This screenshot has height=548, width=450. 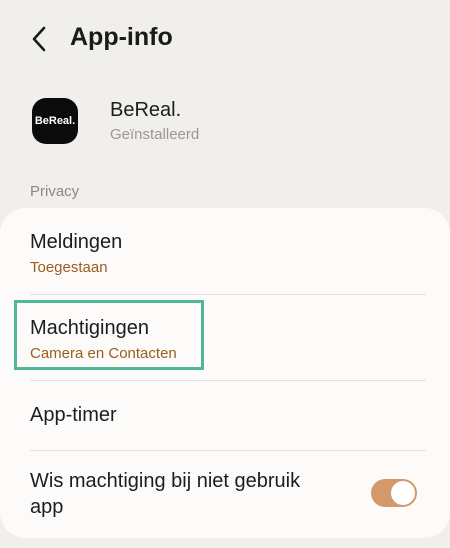 What do you see at coordinates (146, 110) in the screenshot?
I see `app-name: BeReal.` at bounding box center [146, 110].